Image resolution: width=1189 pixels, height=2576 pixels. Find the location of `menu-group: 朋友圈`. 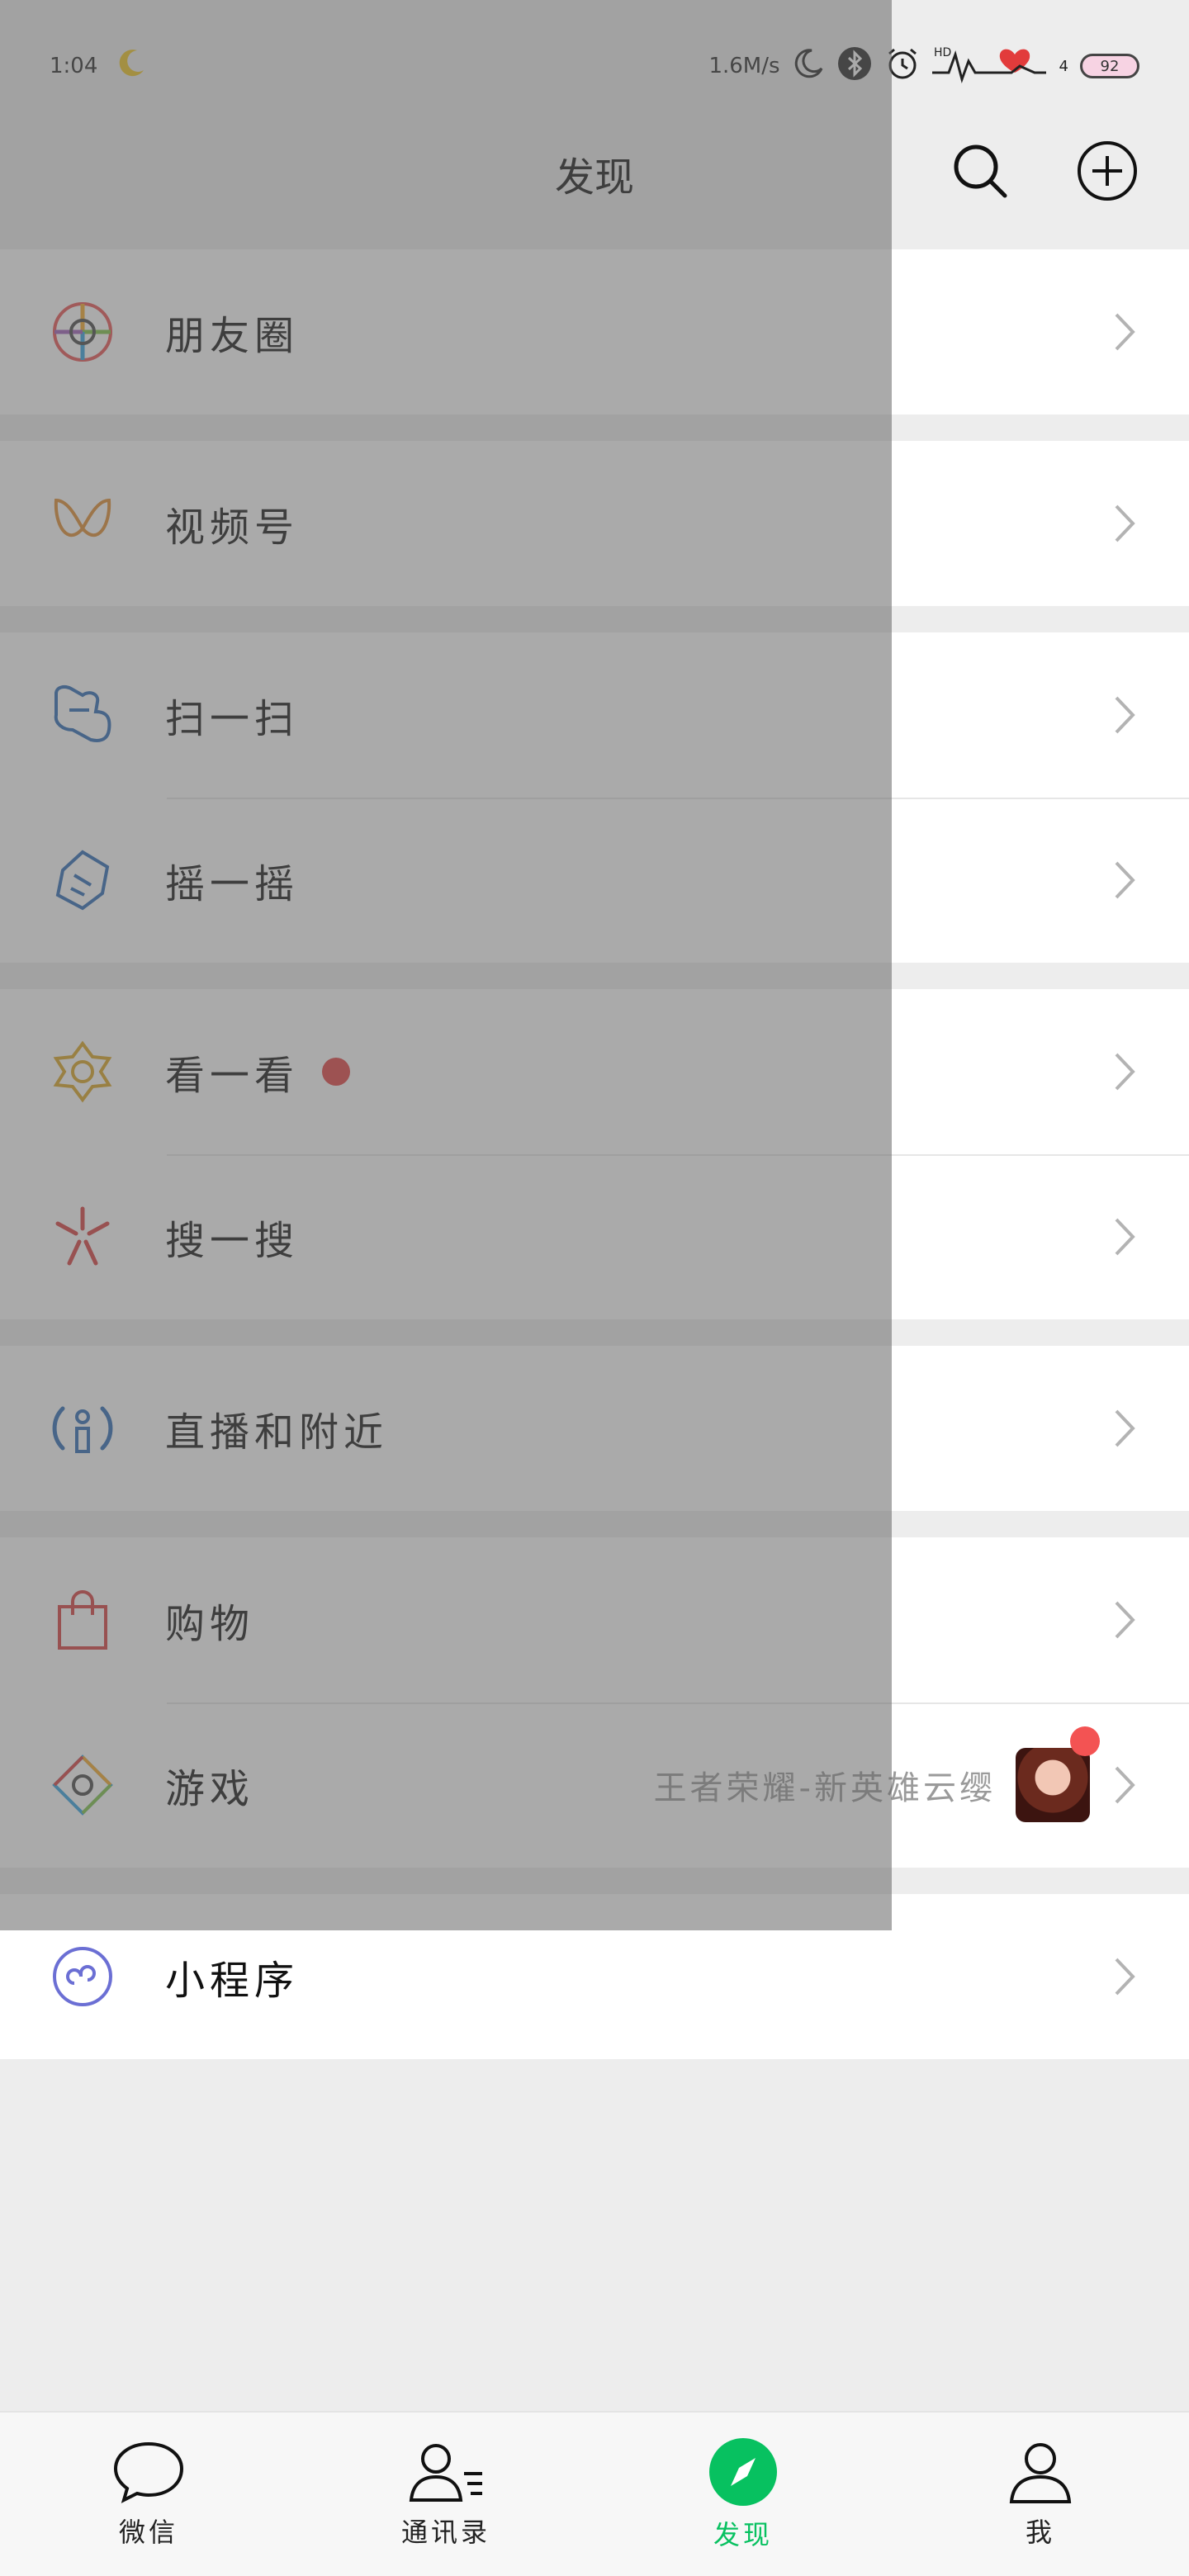

menu-group: 朋友圈 is located at coordinates (594, 331).